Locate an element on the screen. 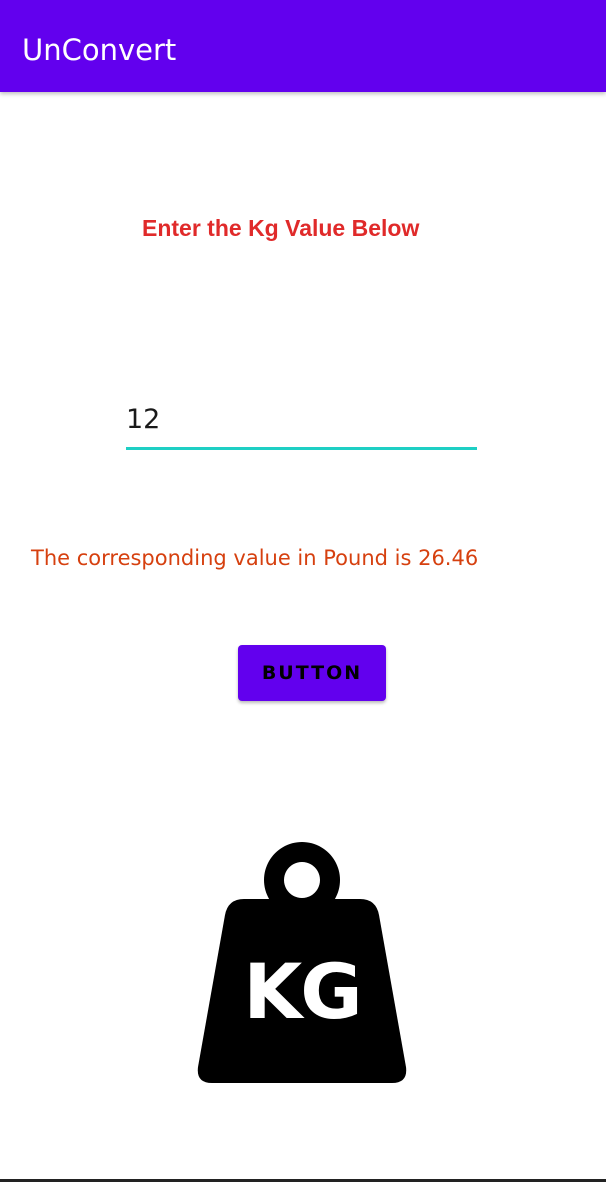 The width and height of the screenshot is (606, 1182). app-bar: UnConvert is located at coordinates (303, 46).